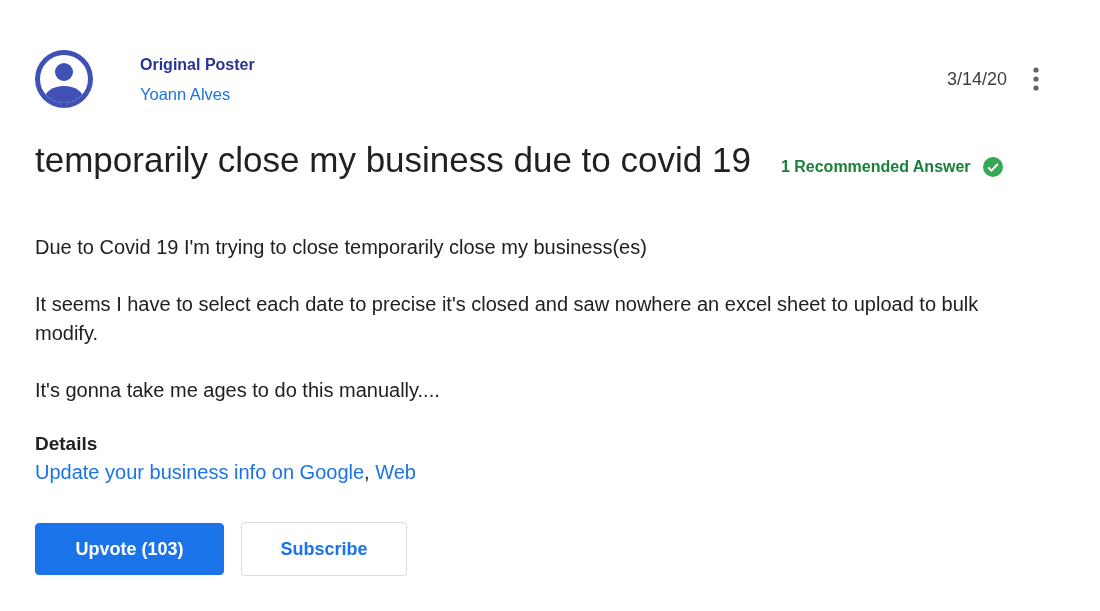  I want to click on topic-link: Web, so click(395, 472).